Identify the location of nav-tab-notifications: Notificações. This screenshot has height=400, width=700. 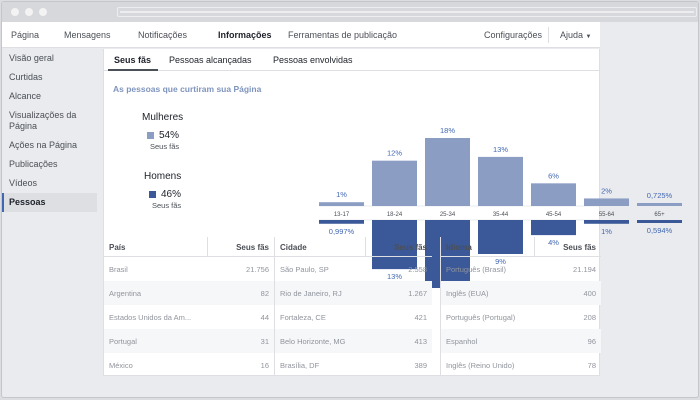
(162, 35).